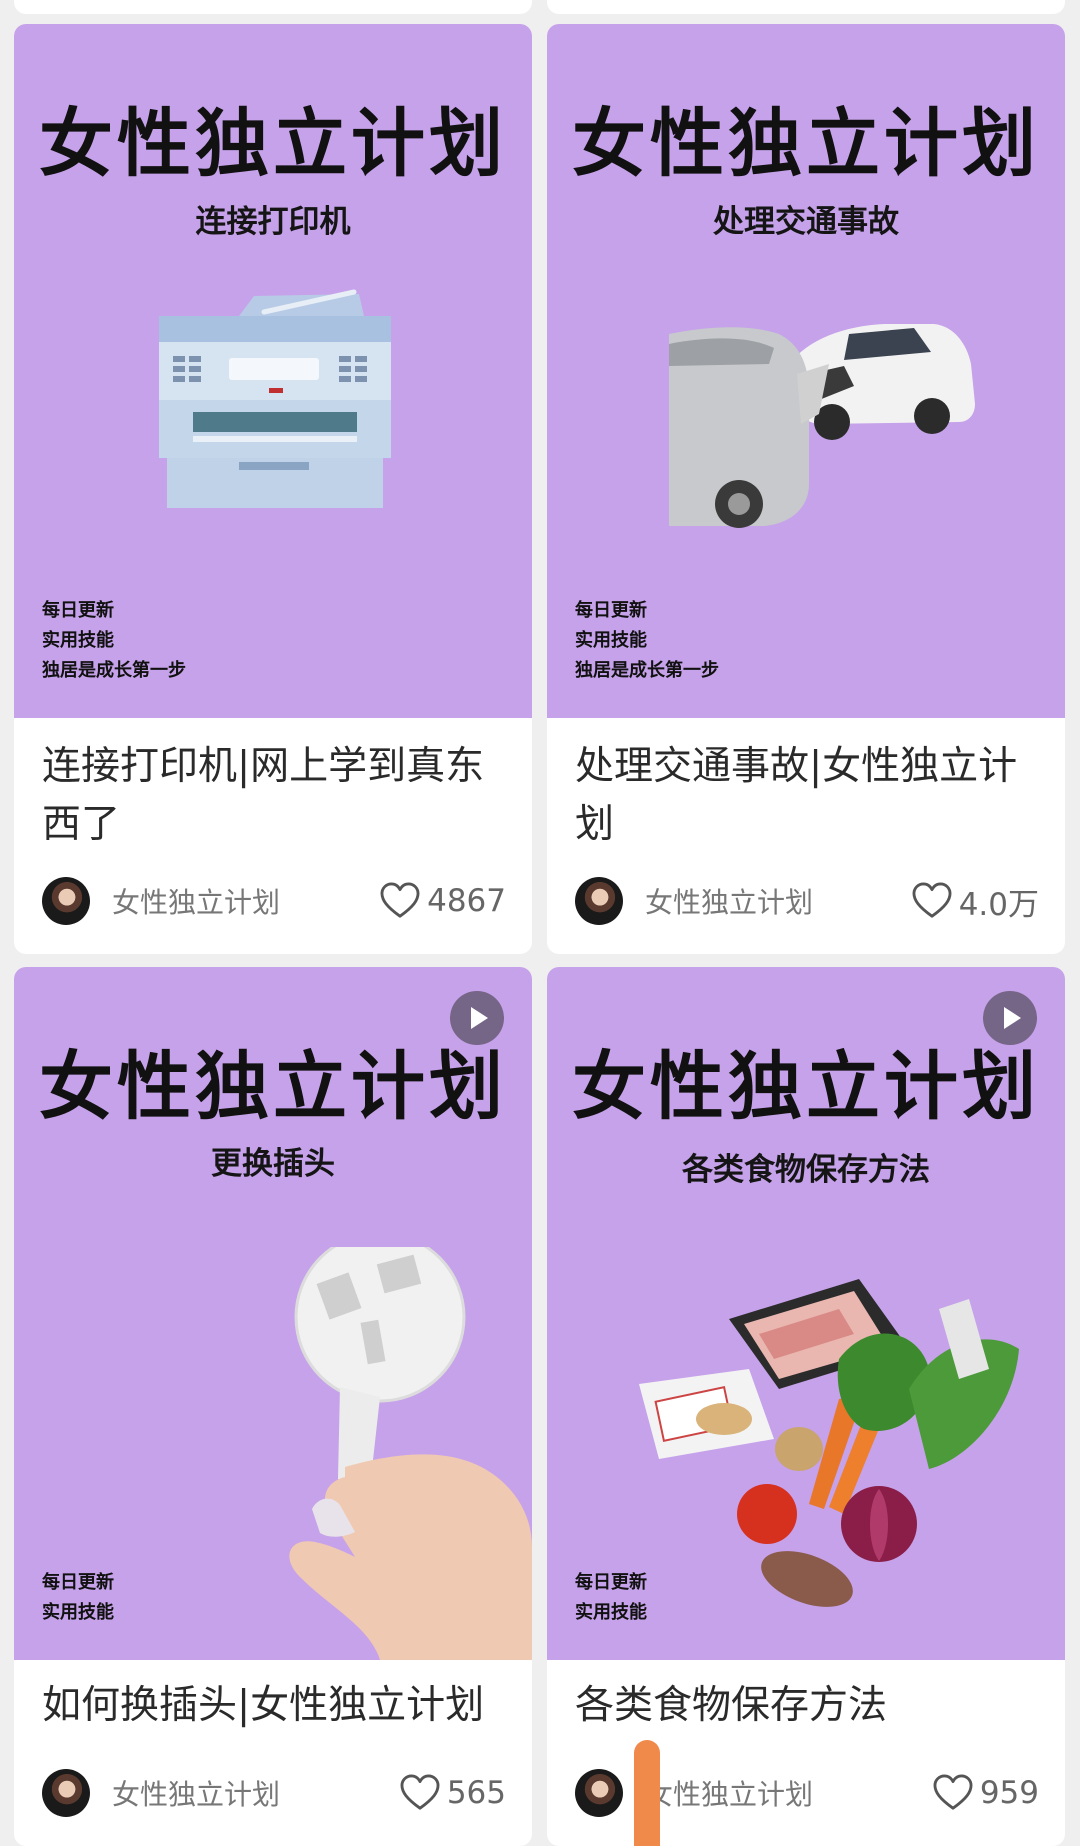 Image resolution: width=1080 pixels, height=1846 pixels. Describe the element at coordinates (806, 1170) in the screenshot. I see `cover-subtitle: 各类食物保存方法` at that location.